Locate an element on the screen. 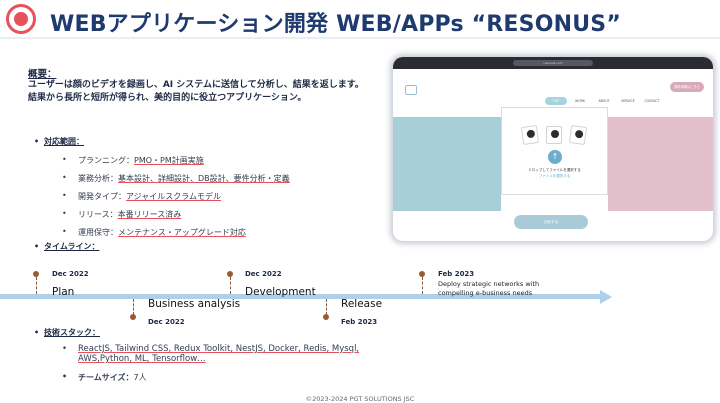  milestone-phase: Business analysis is located at coordinates (194, 304).